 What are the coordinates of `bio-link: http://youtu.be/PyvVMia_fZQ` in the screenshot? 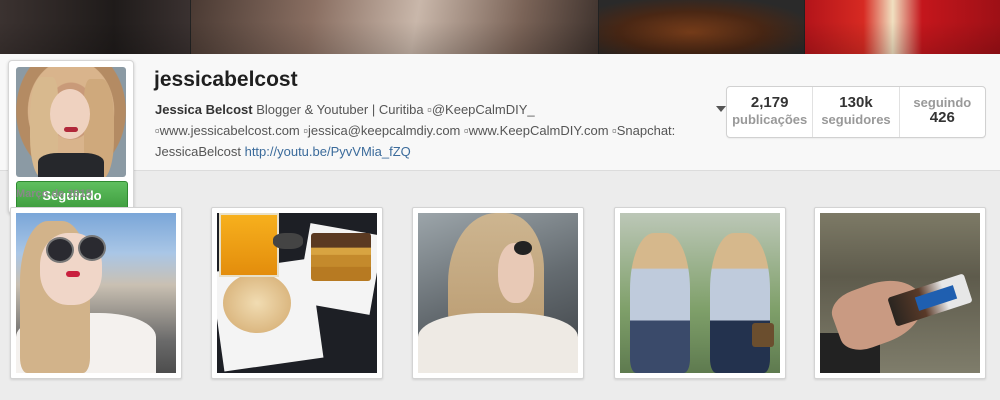 It's located at (328, 151).